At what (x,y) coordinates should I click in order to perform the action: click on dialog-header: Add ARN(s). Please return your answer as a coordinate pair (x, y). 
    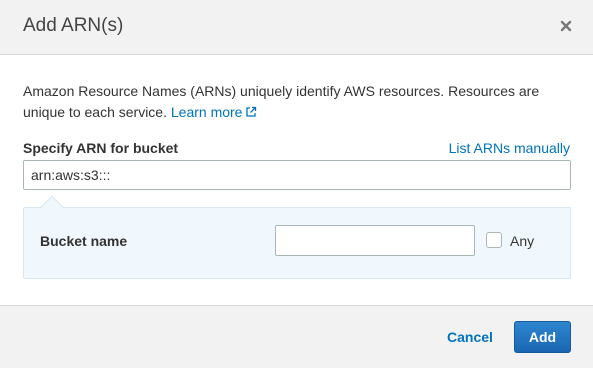
    Looking at the image, I should click on (296, 27).